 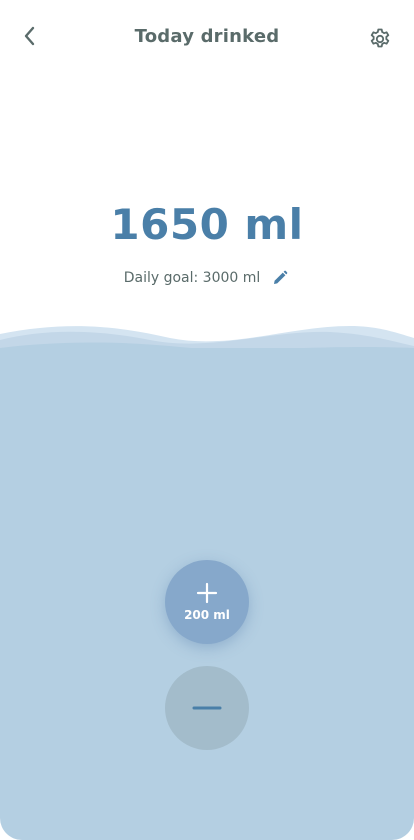 I want to click on daily-goal-row: Daily goal: 3000 ml, so click(x=207, y=278).